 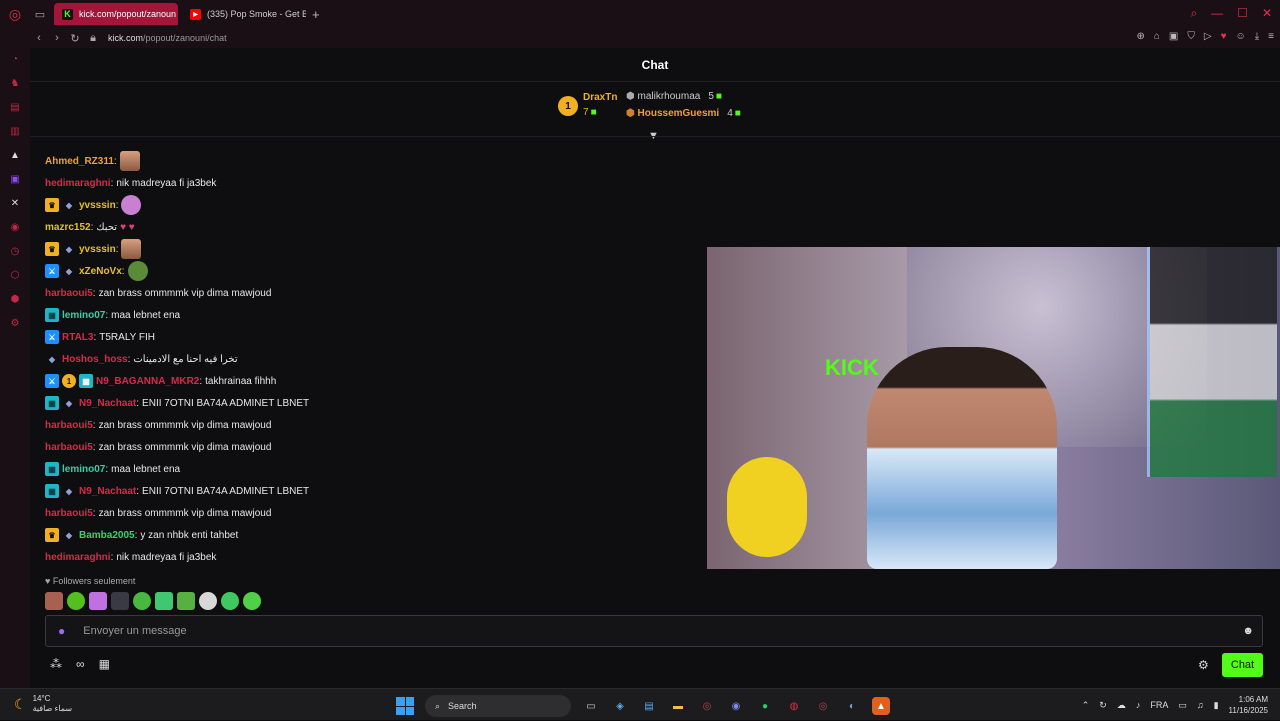 I want to click on profile-icon: ☺, so click(x=1241, y=36).